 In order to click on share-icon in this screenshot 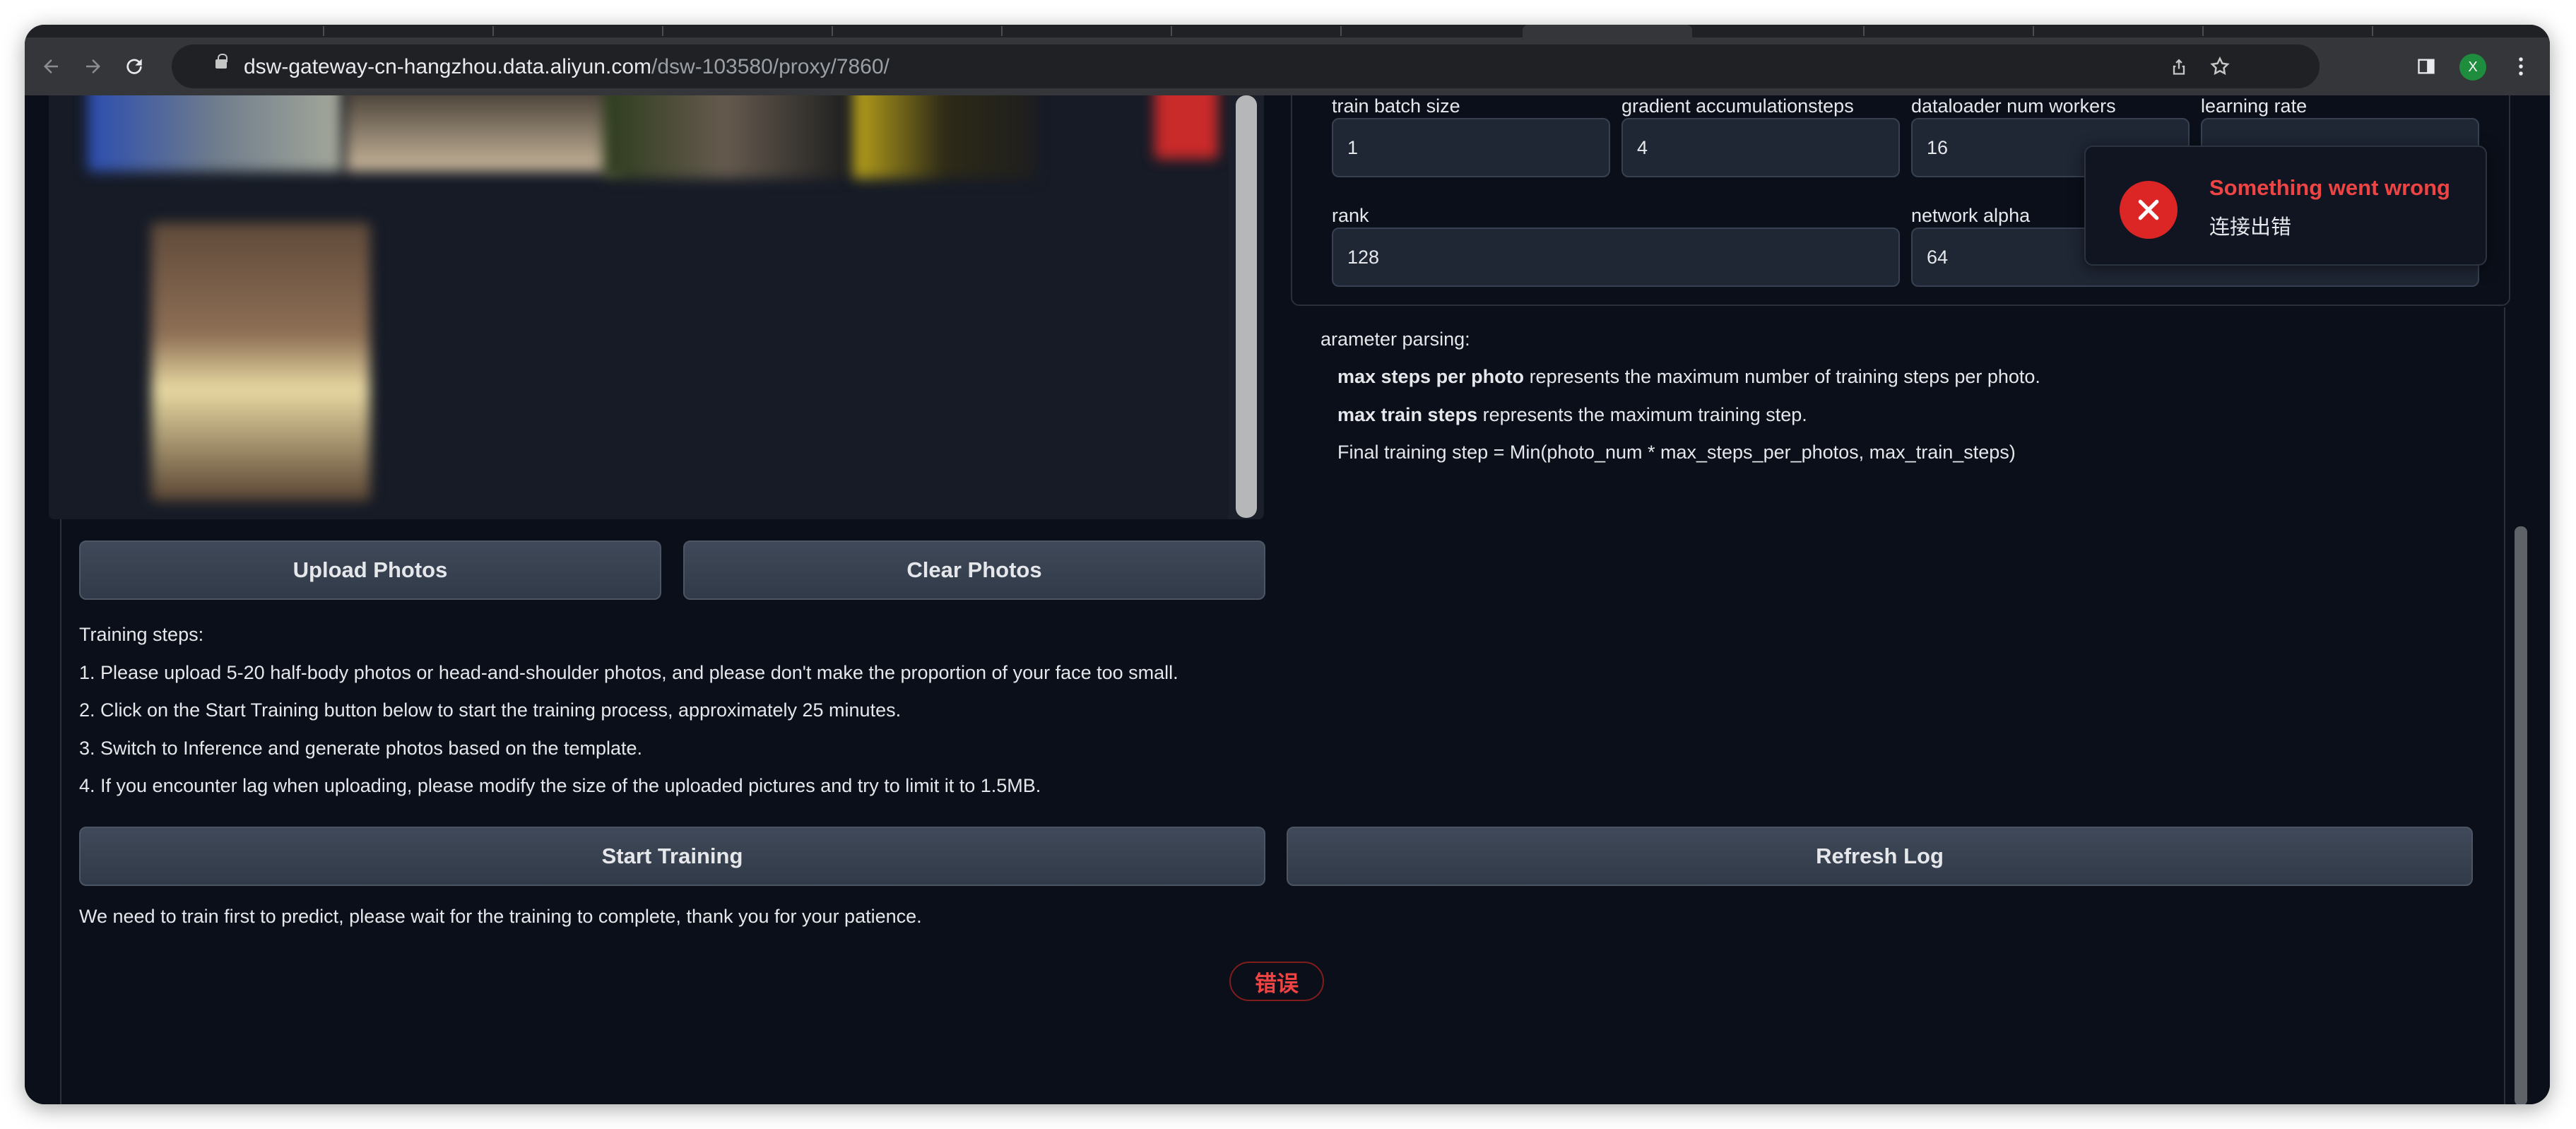, I will do `click(2179, 66)`.